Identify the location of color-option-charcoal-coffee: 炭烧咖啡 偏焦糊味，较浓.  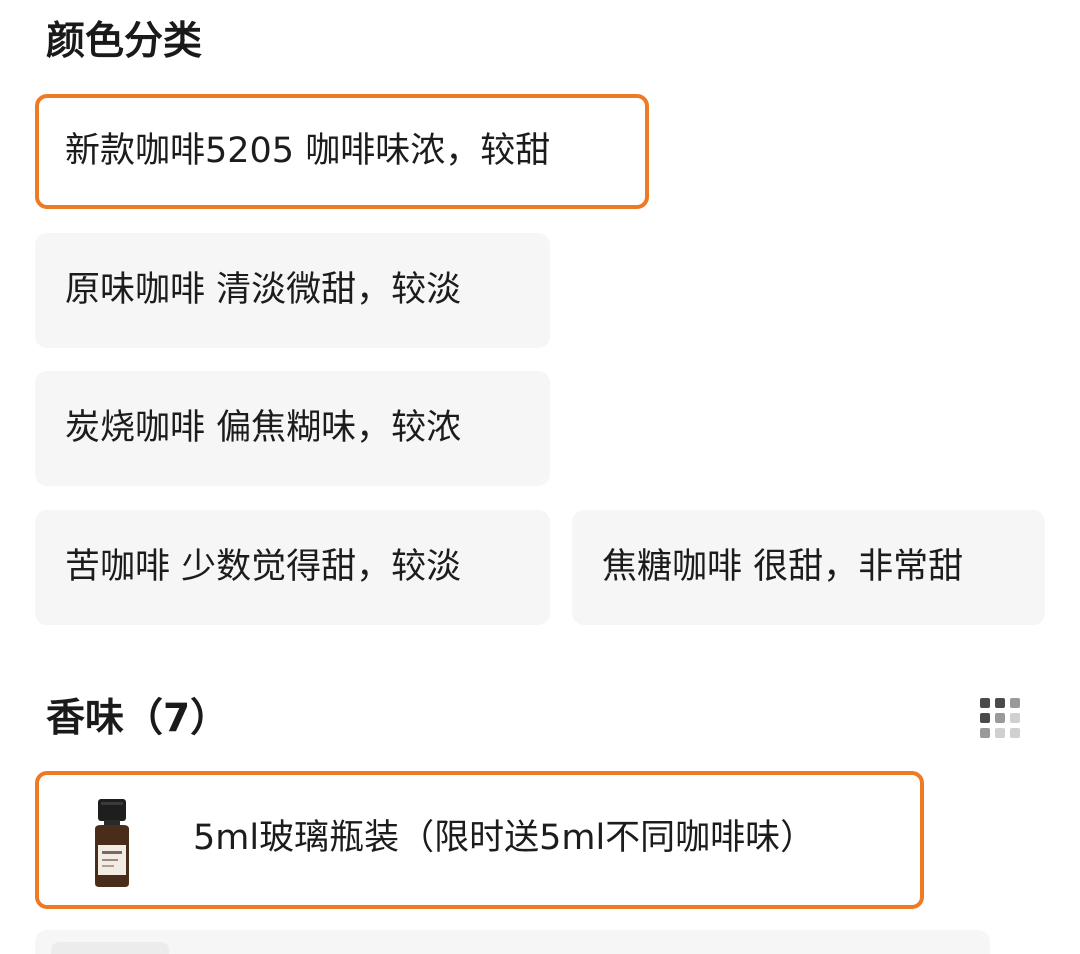
(292, 428).